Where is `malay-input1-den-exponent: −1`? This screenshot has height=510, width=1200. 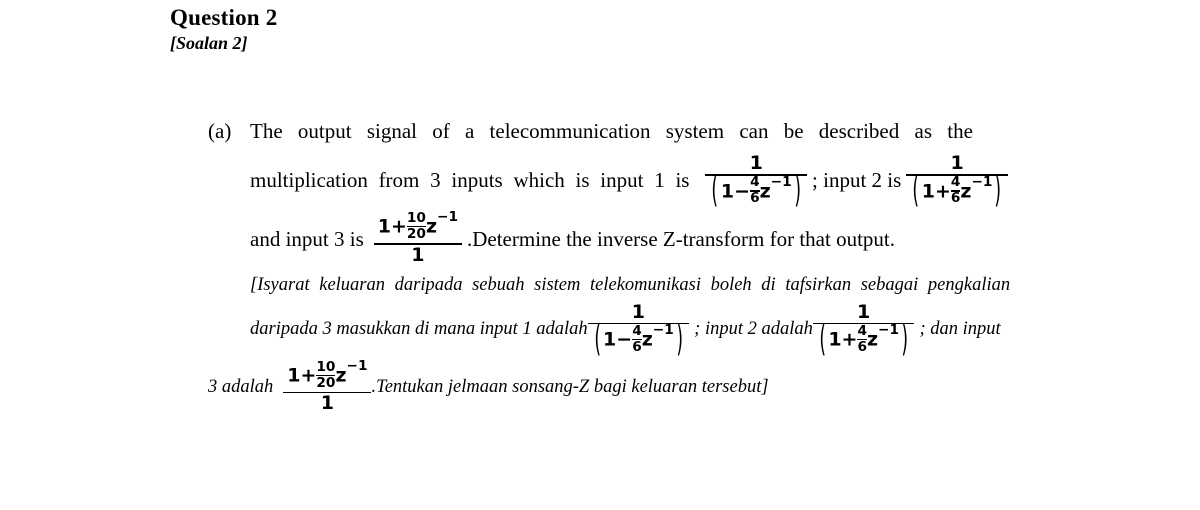 malay-input1-den-exponent: −1 is located at coordinates (663, 330).